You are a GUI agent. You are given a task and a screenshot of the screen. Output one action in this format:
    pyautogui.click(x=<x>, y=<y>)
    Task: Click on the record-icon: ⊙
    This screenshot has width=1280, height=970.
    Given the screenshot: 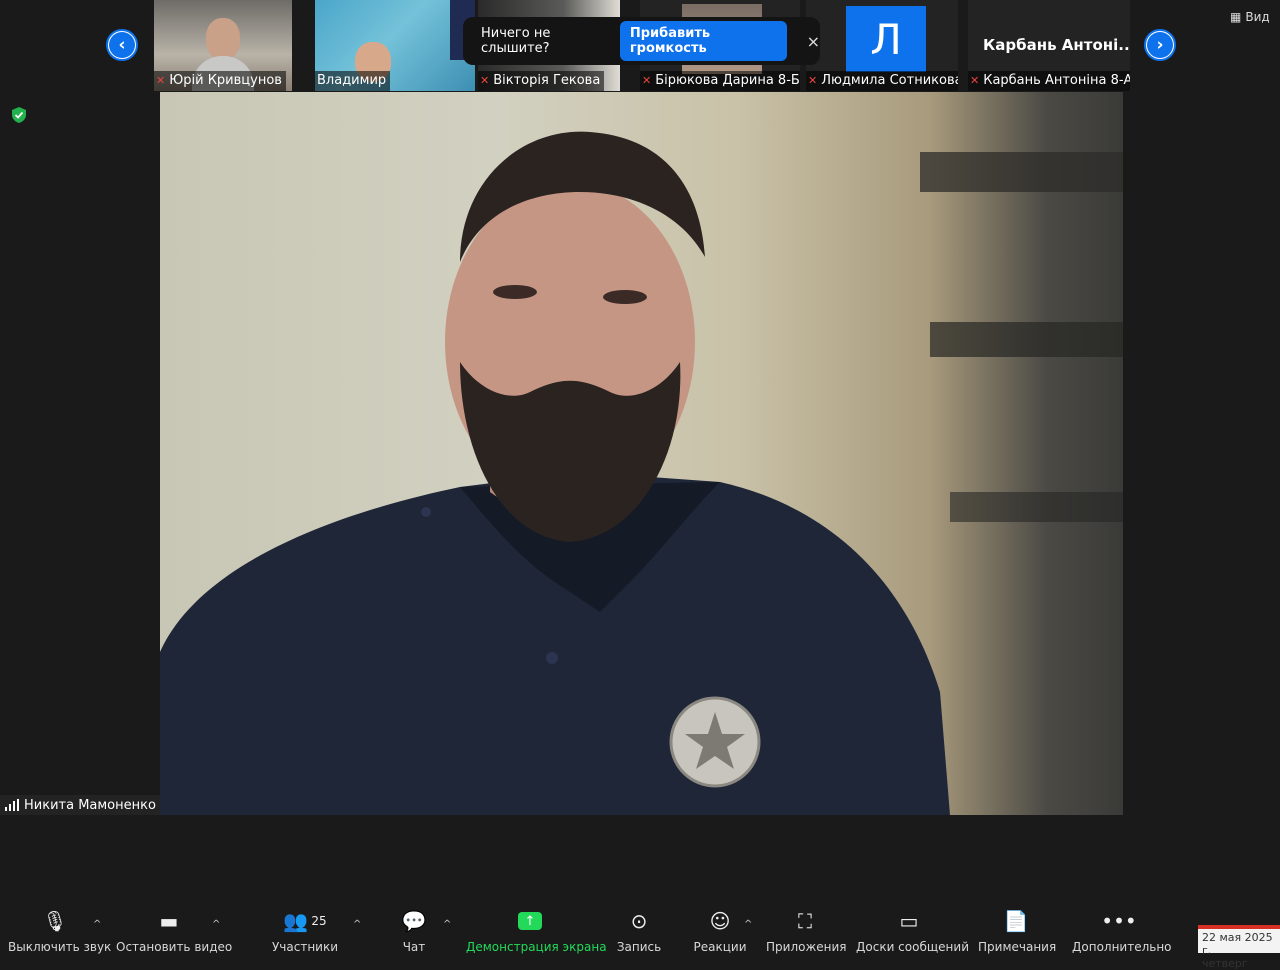 What is the action you would take?
    pyautogui.click(x=639, y=921)
    